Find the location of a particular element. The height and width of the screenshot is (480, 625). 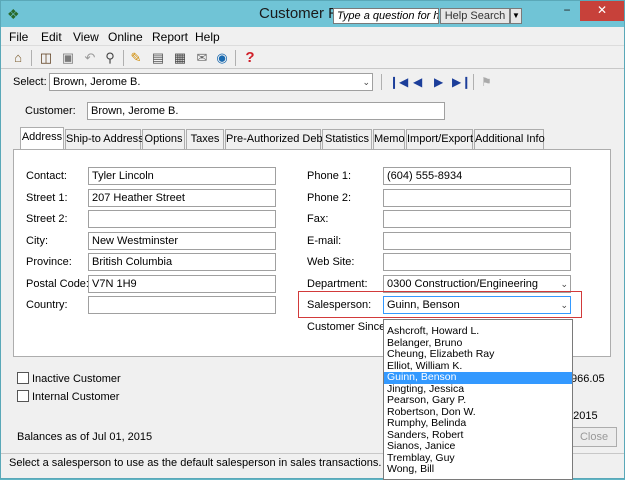

tab-memo: Memo is located at coordinates (389, 139).